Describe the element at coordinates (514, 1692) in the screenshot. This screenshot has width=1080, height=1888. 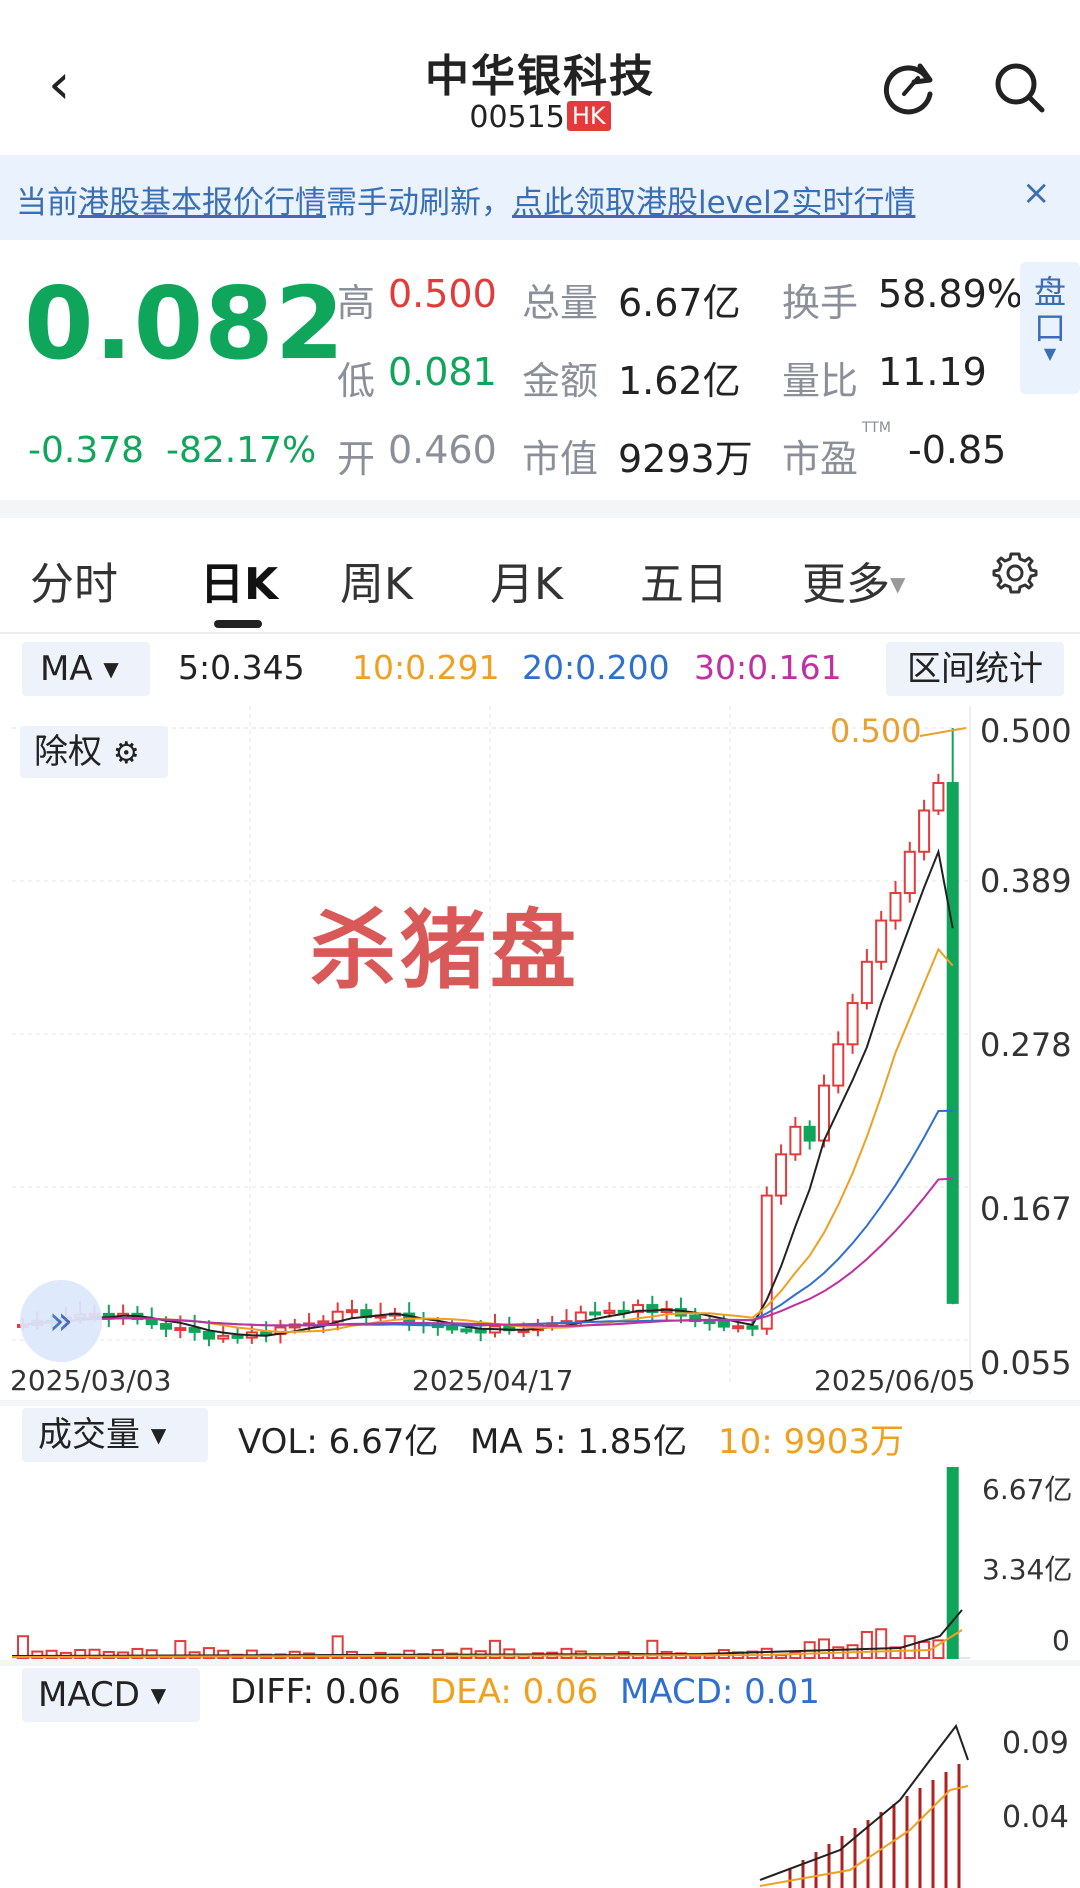
I see `macd-dea: DEA: 0.06` at that location.